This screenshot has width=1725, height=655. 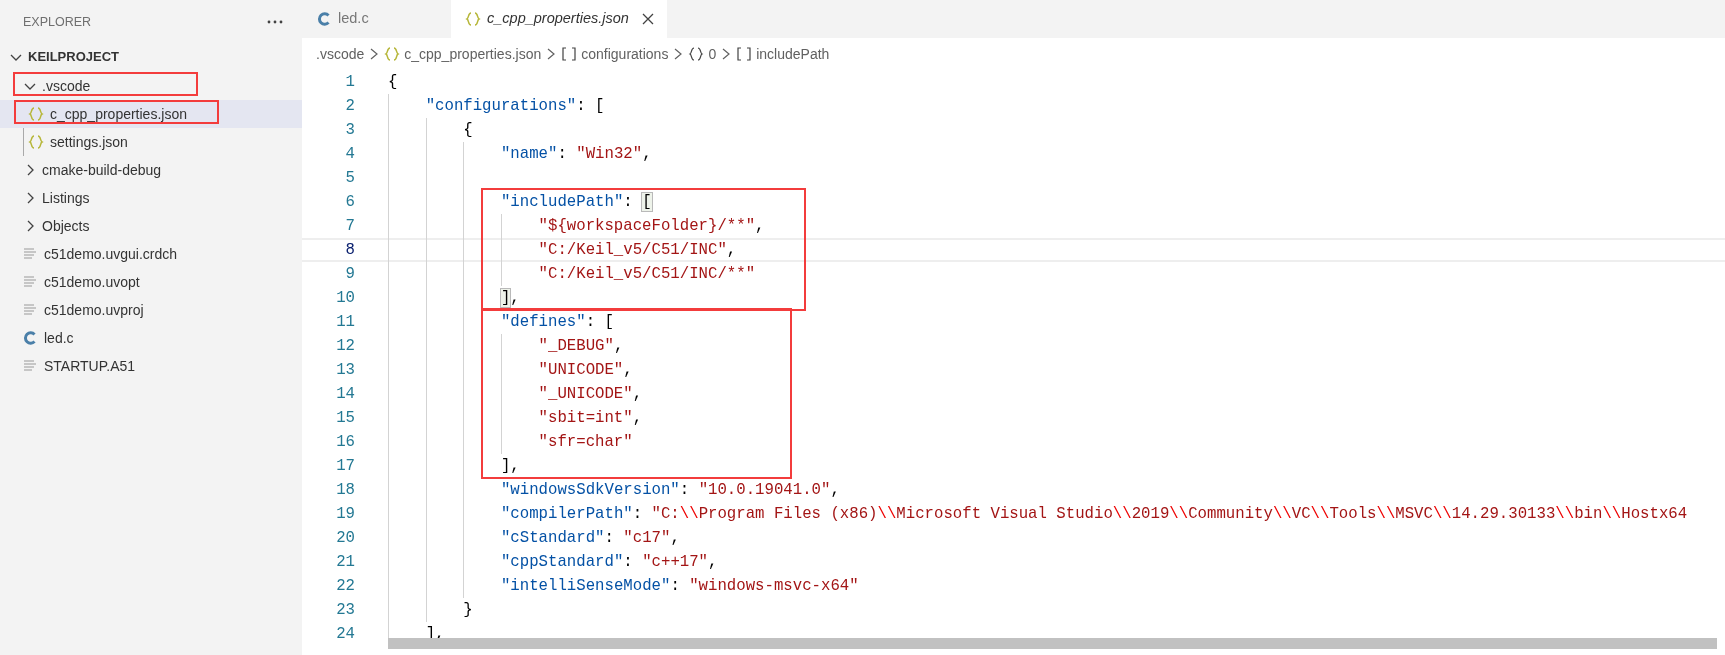 What do you see at coordinates (559, 19) in the screenshot?
I see `editor-tab: c_cpp_properties.json` at bounding box center [559, 19].